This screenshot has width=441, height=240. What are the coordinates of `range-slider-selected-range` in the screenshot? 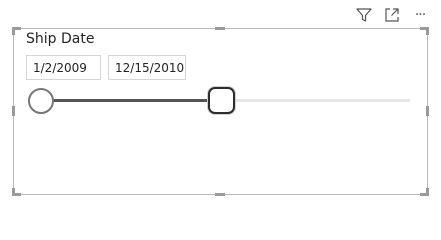 It's located at (131, 100).